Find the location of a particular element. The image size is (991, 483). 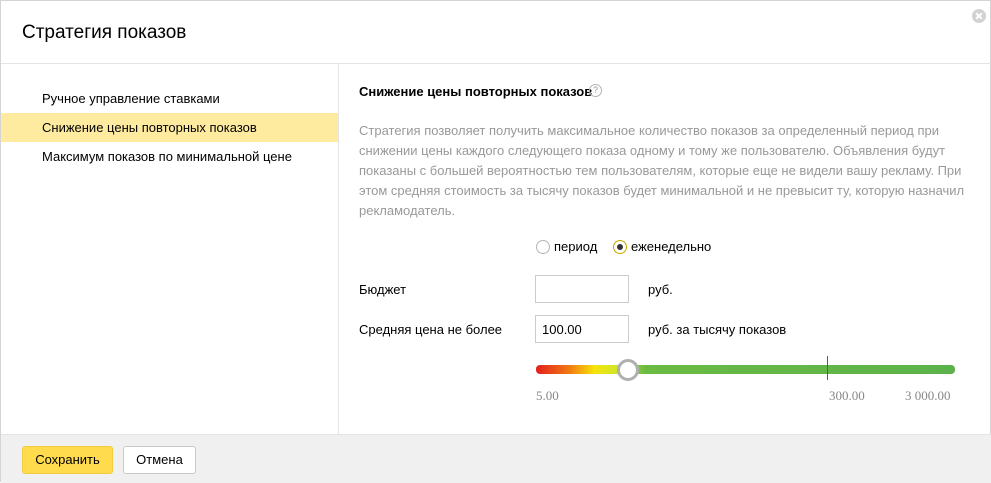

slider-min-label: 5.00 is located at coordinates (547, 395).